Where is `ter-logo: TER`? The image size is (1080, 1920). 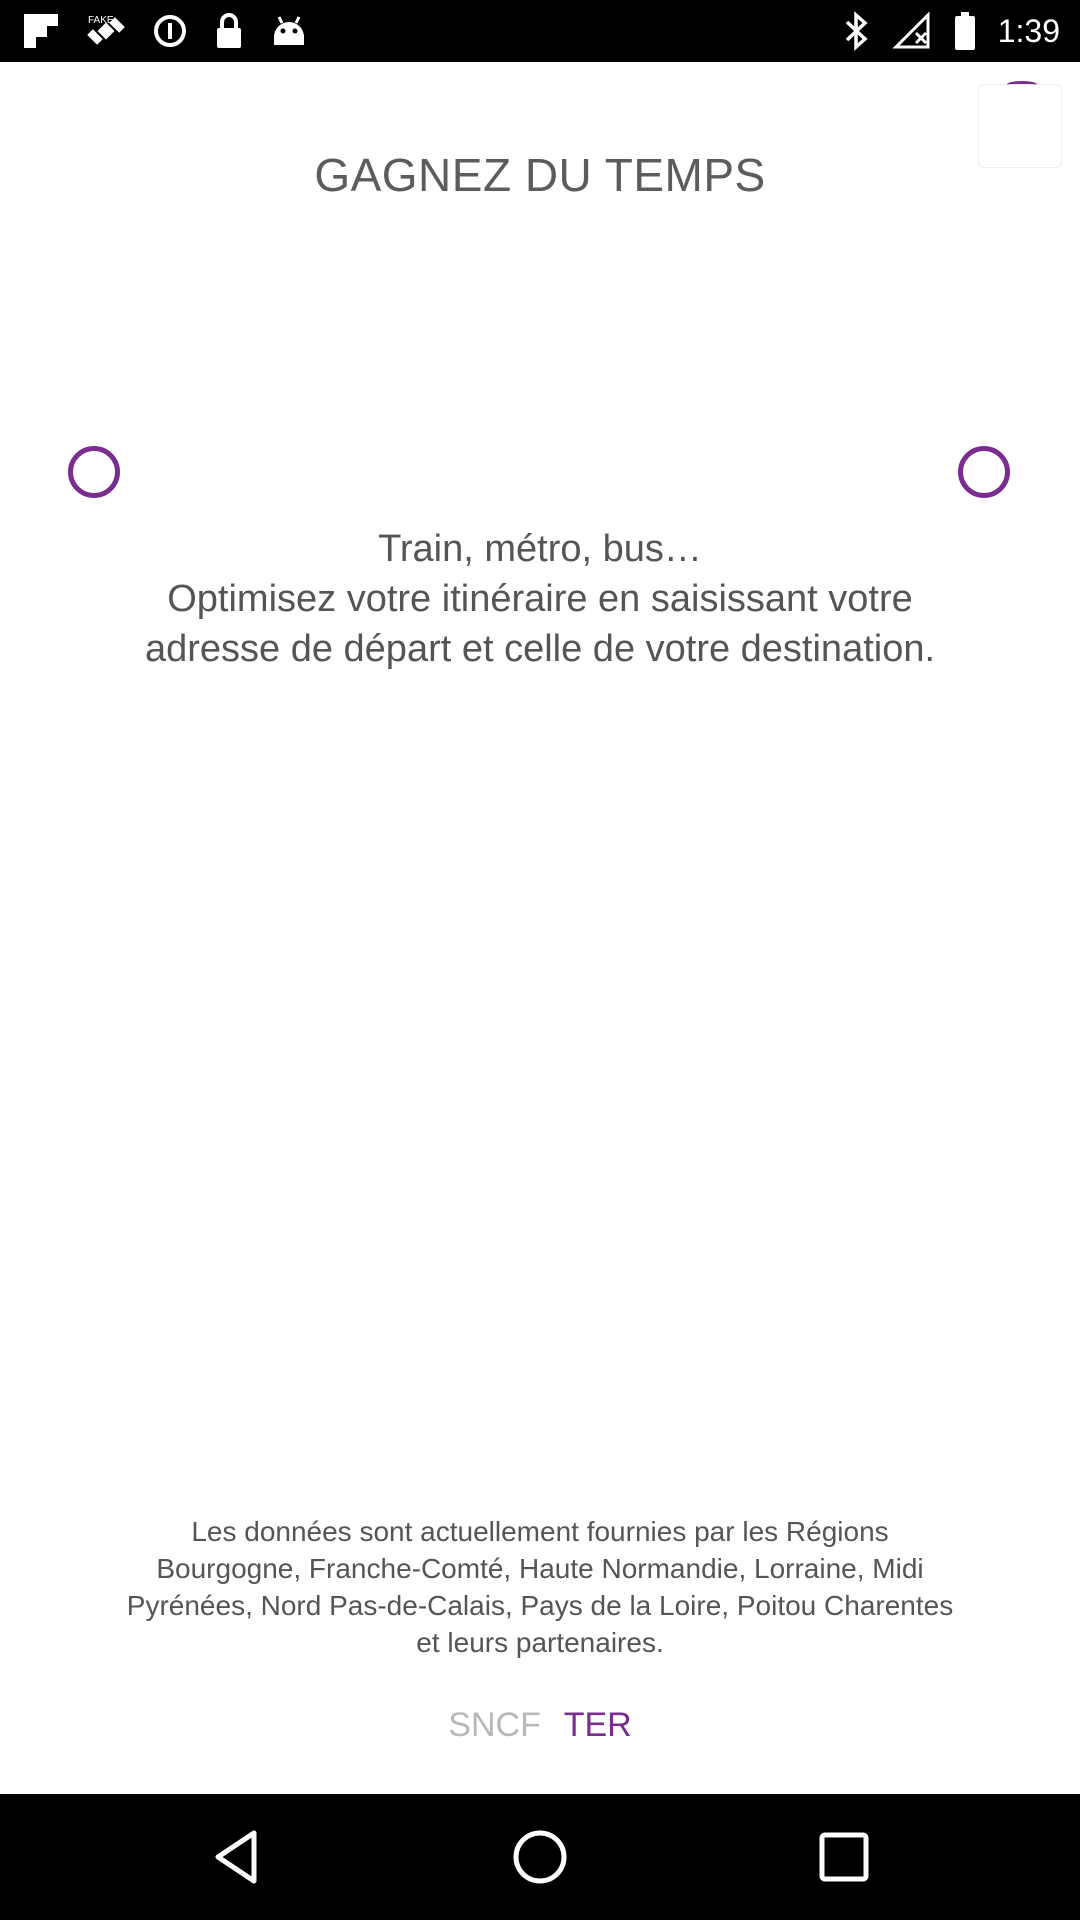 ter-logo: TER is located at coordinates (597, 1725).